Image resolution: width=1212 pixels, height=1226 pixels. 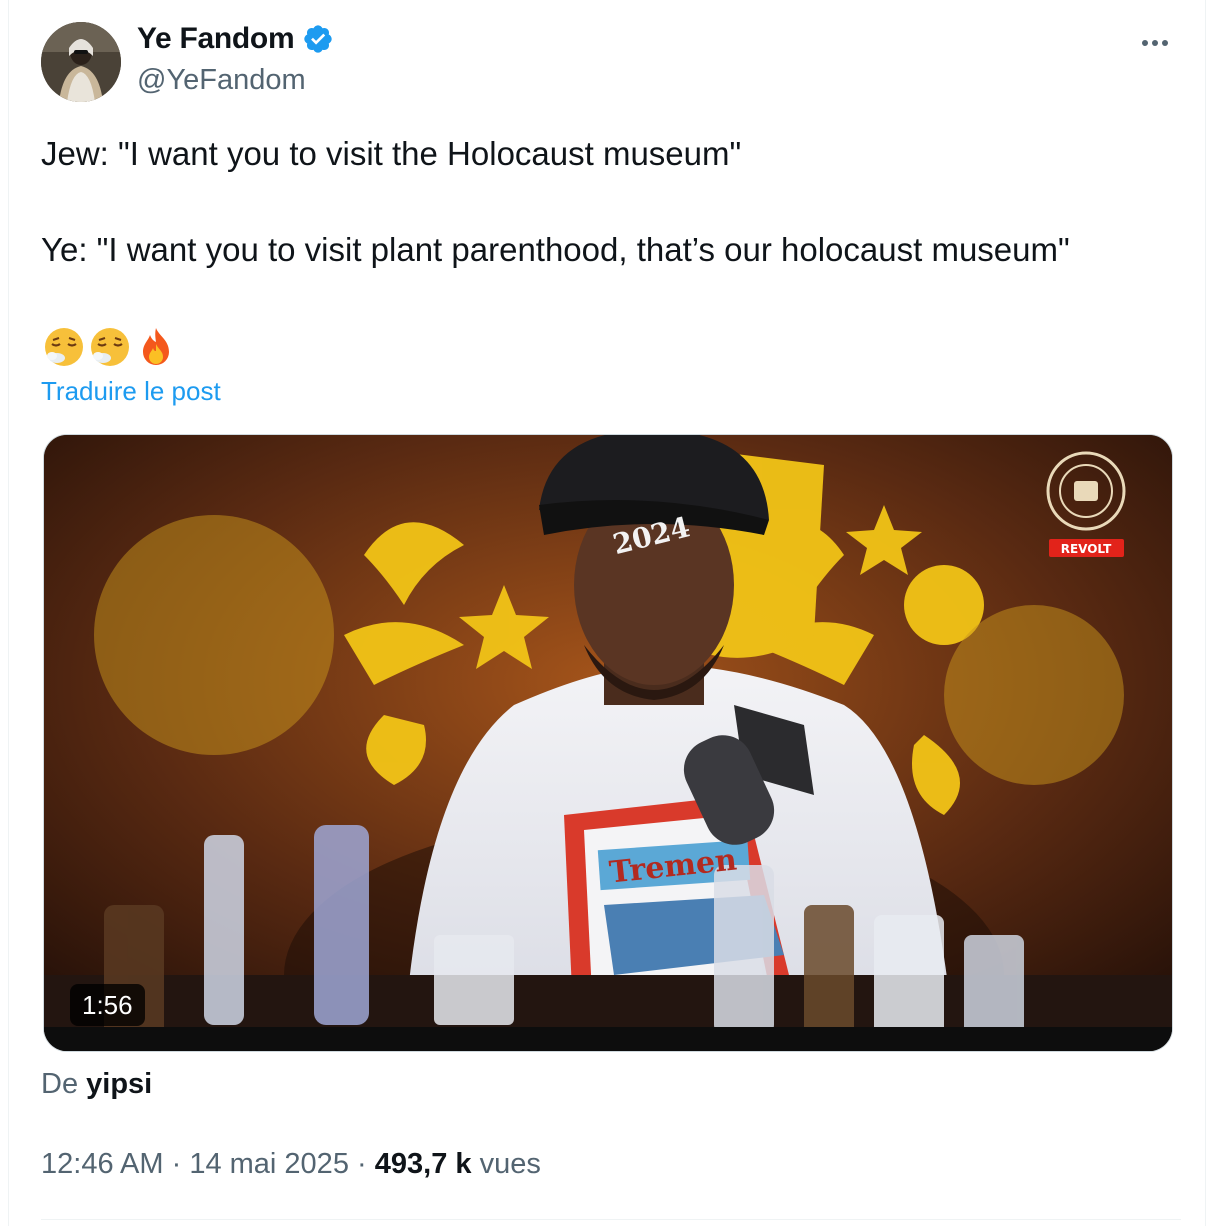 I want to click on verified-badge-icon, so click(x=318, y=39).